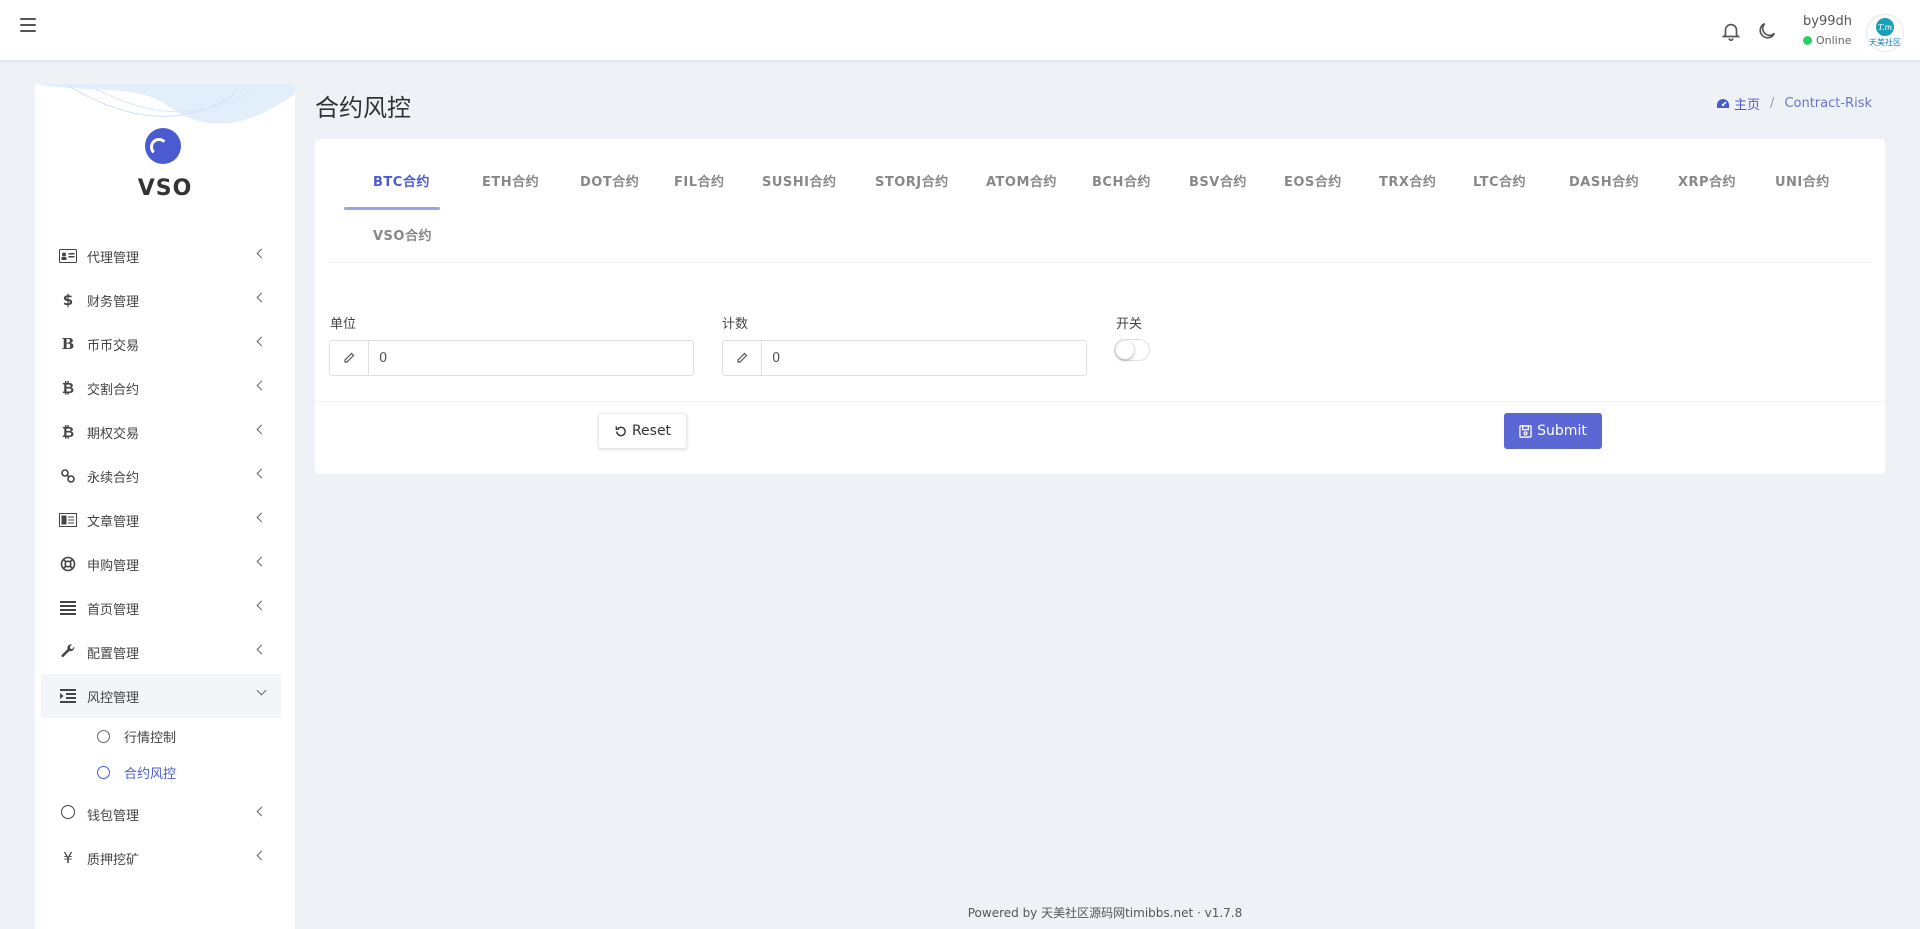  I want to click on count-input, so click(924, 358).